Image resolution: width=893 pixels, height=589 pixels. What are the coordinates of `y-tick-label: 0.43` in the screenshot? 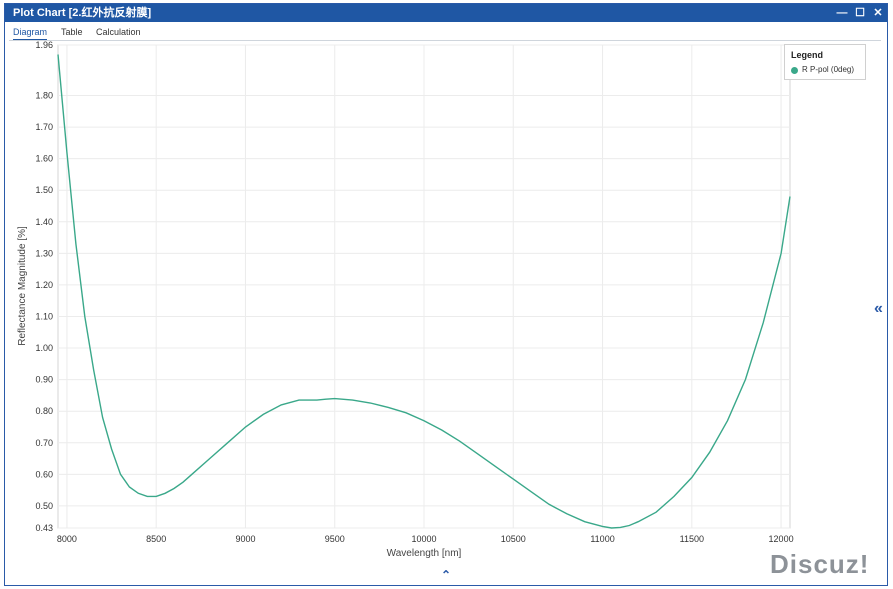 It's located at (44, 528).